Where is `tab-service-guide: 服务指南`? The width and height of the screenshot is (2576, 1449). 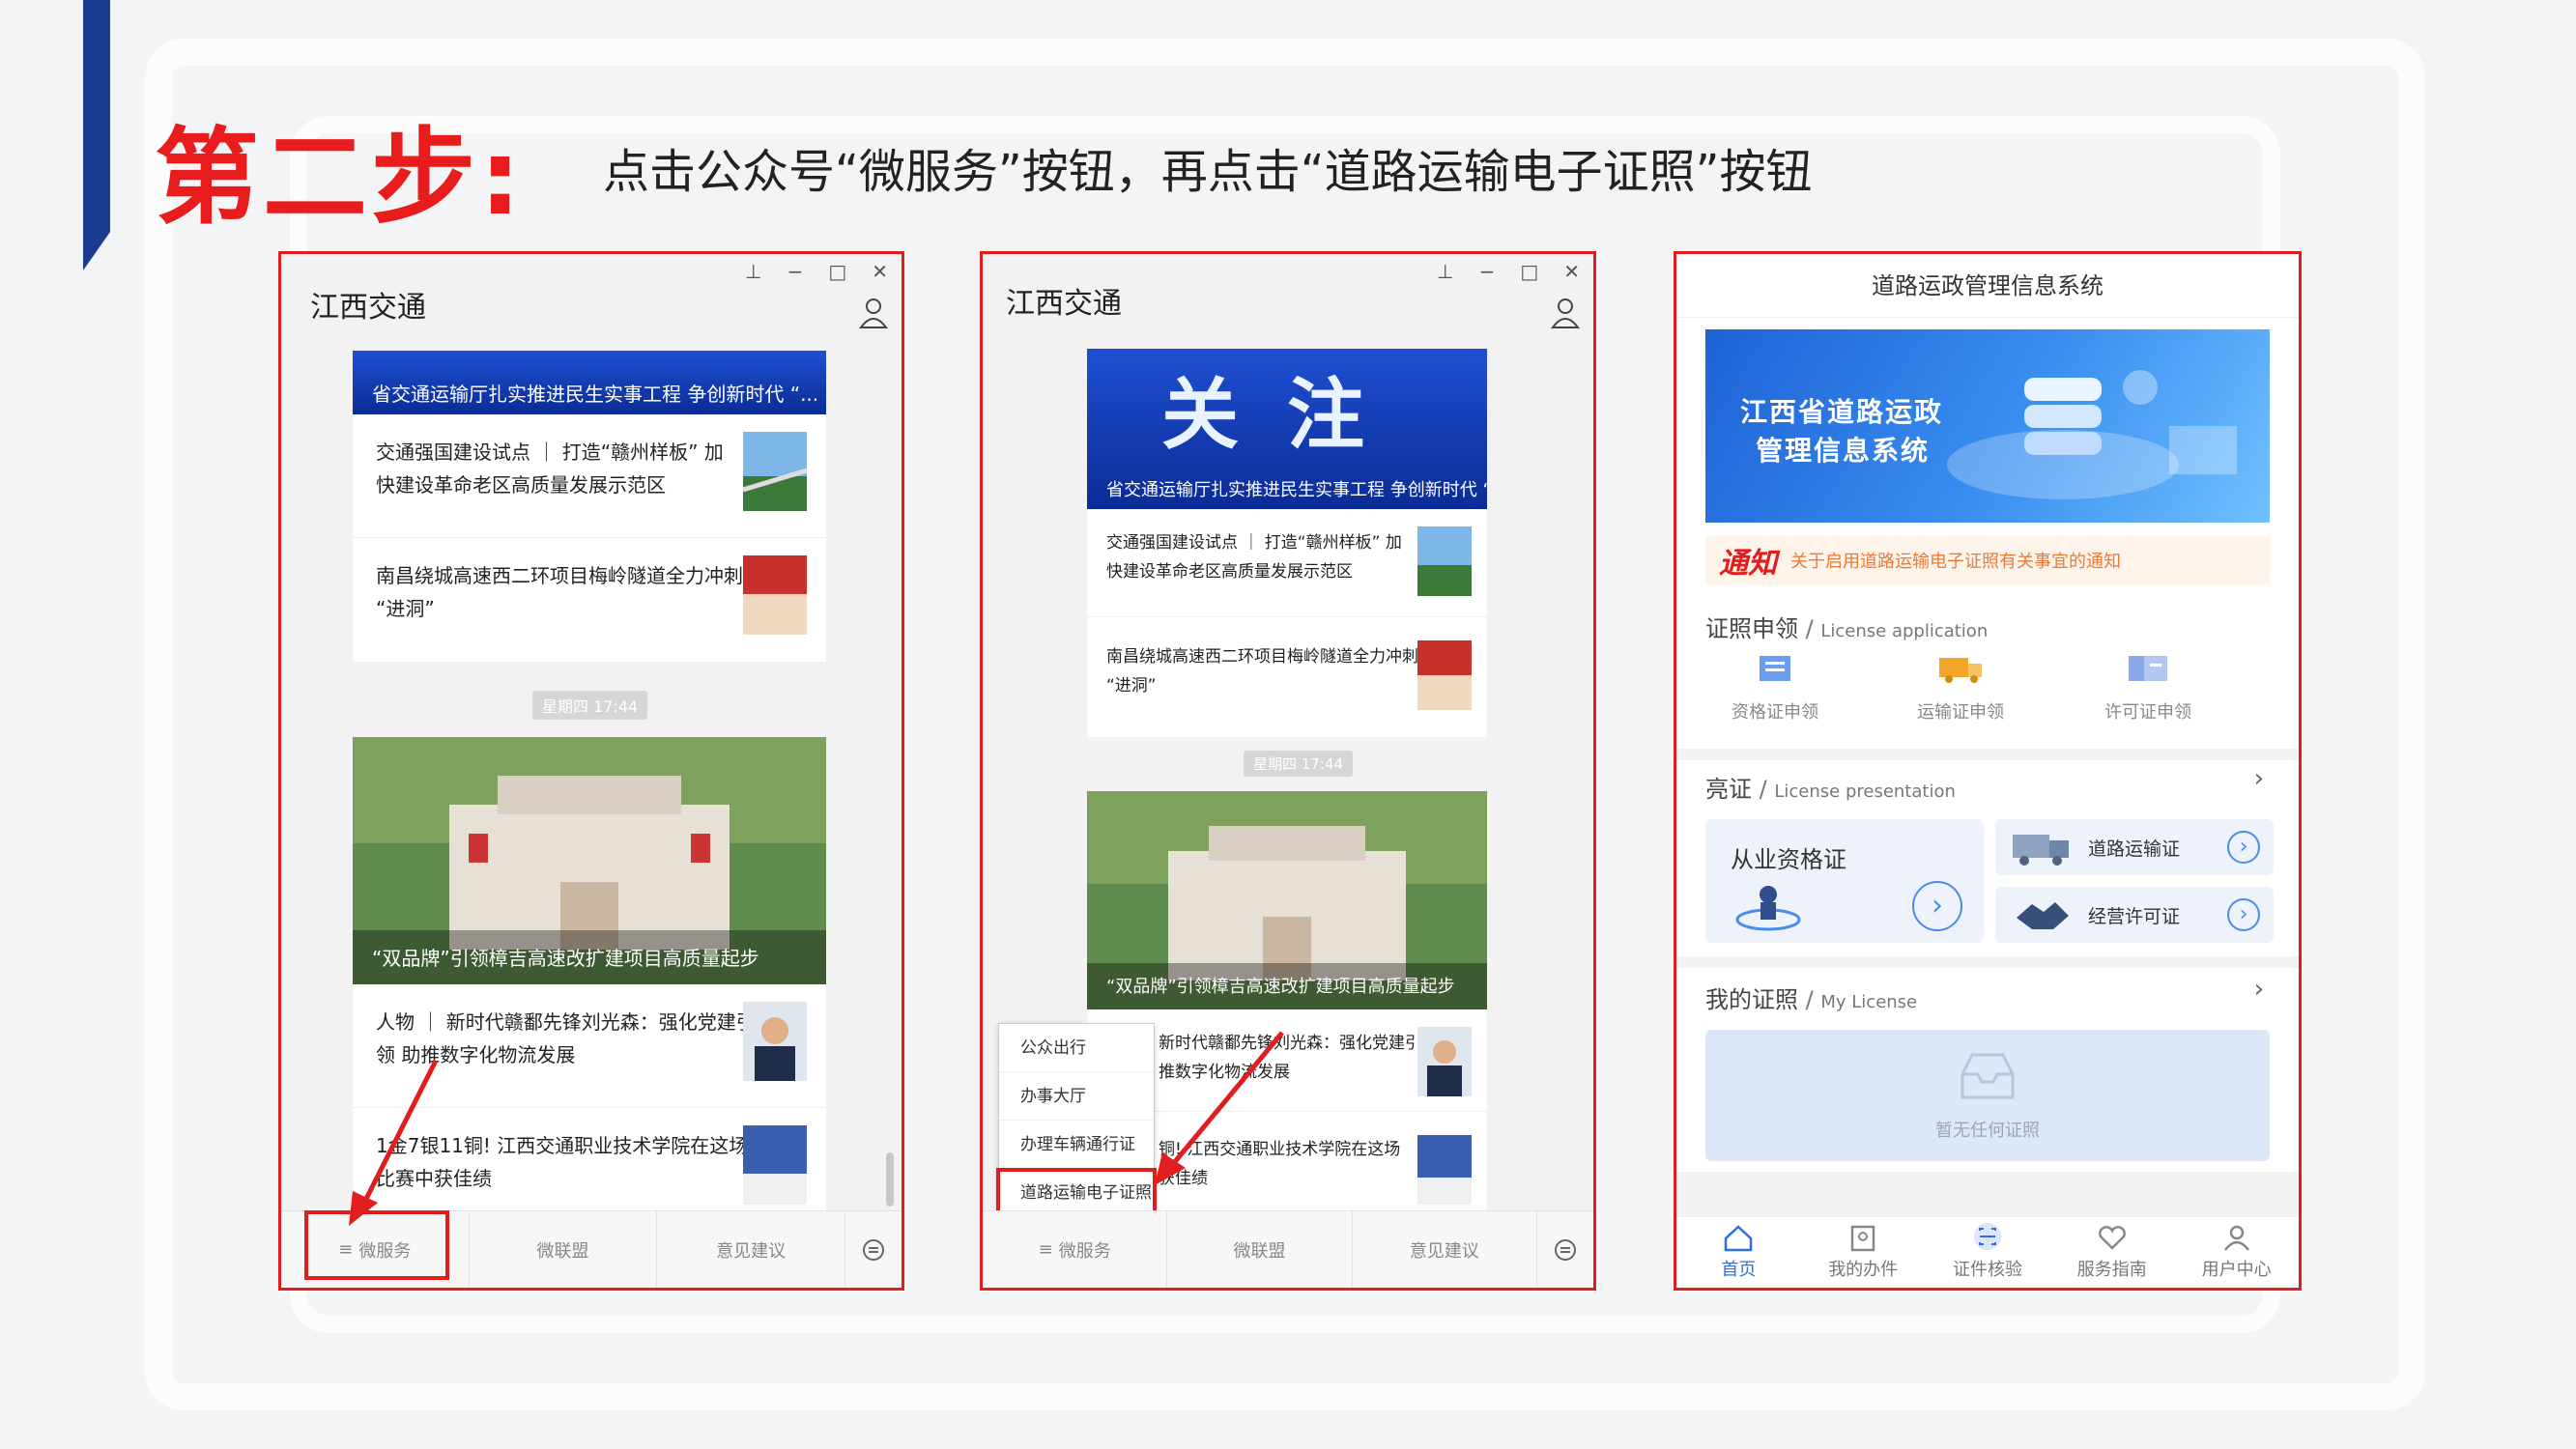 tab-service-guide: 服务指南 is located at coordinates (2112, 1252).